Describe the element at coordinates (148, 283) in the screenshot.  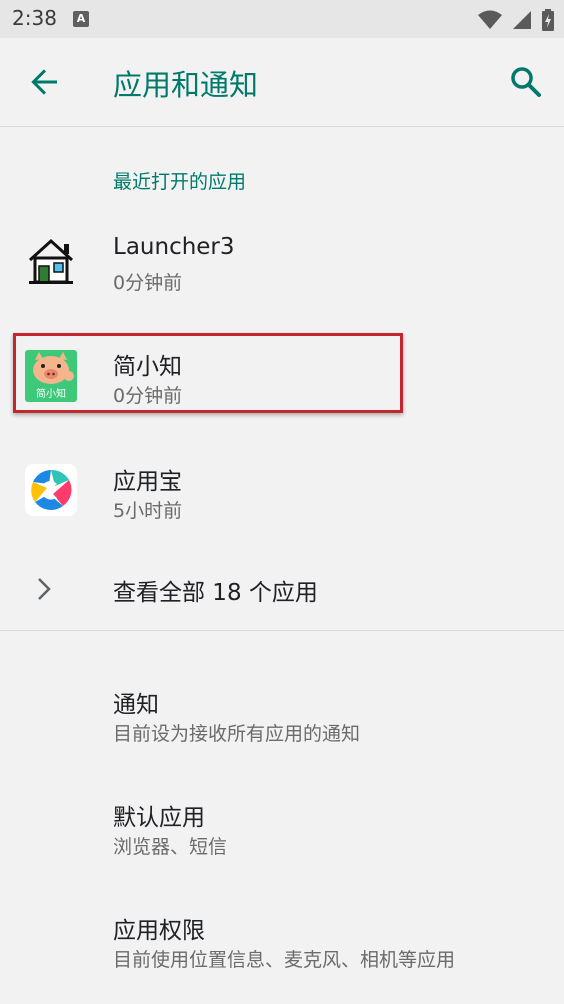
I see `app-last-used: 0分钟前` at that location.